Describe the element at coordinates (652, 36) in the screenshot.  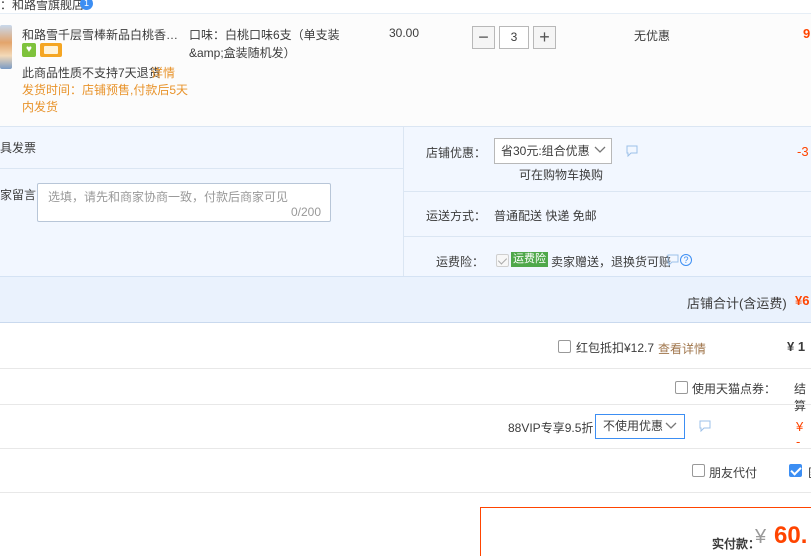
I see `item-discount: 无优惠` at that location.